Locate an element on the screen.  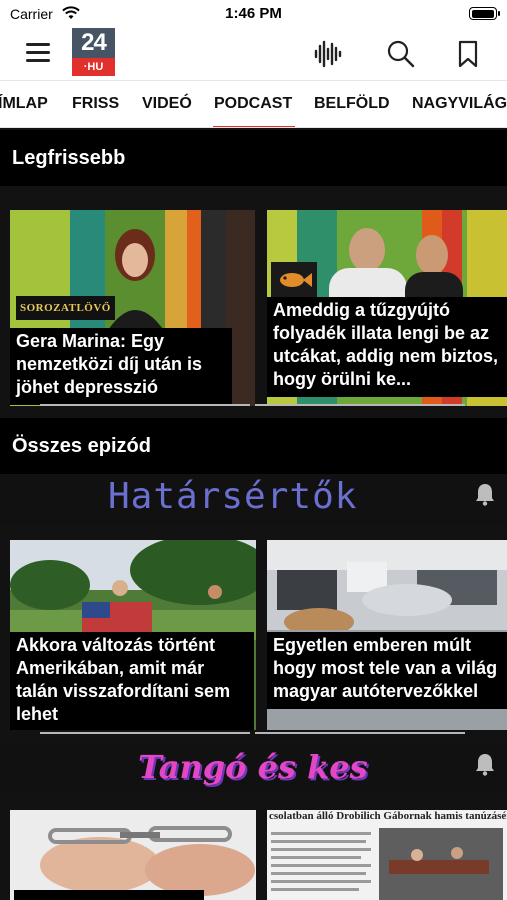
all-episodes-header: Összes epizód is located at coordinates (253, 446).